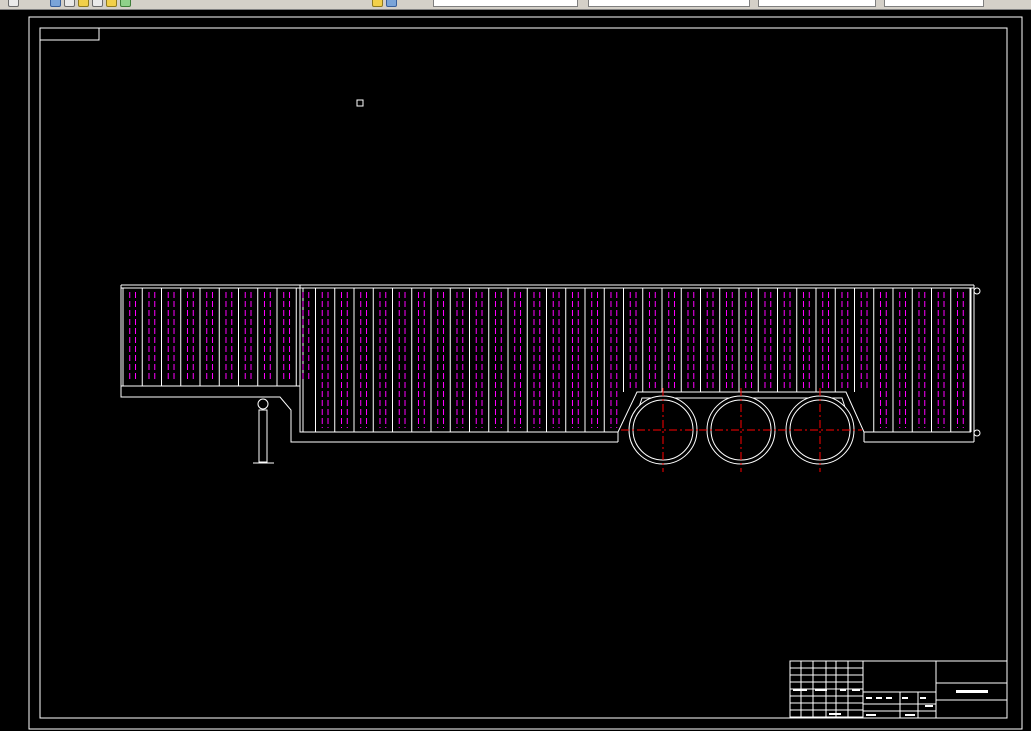 This screenshot has width=1031, height=731. I want to click on drawing-title-mark, so click(972, 691).